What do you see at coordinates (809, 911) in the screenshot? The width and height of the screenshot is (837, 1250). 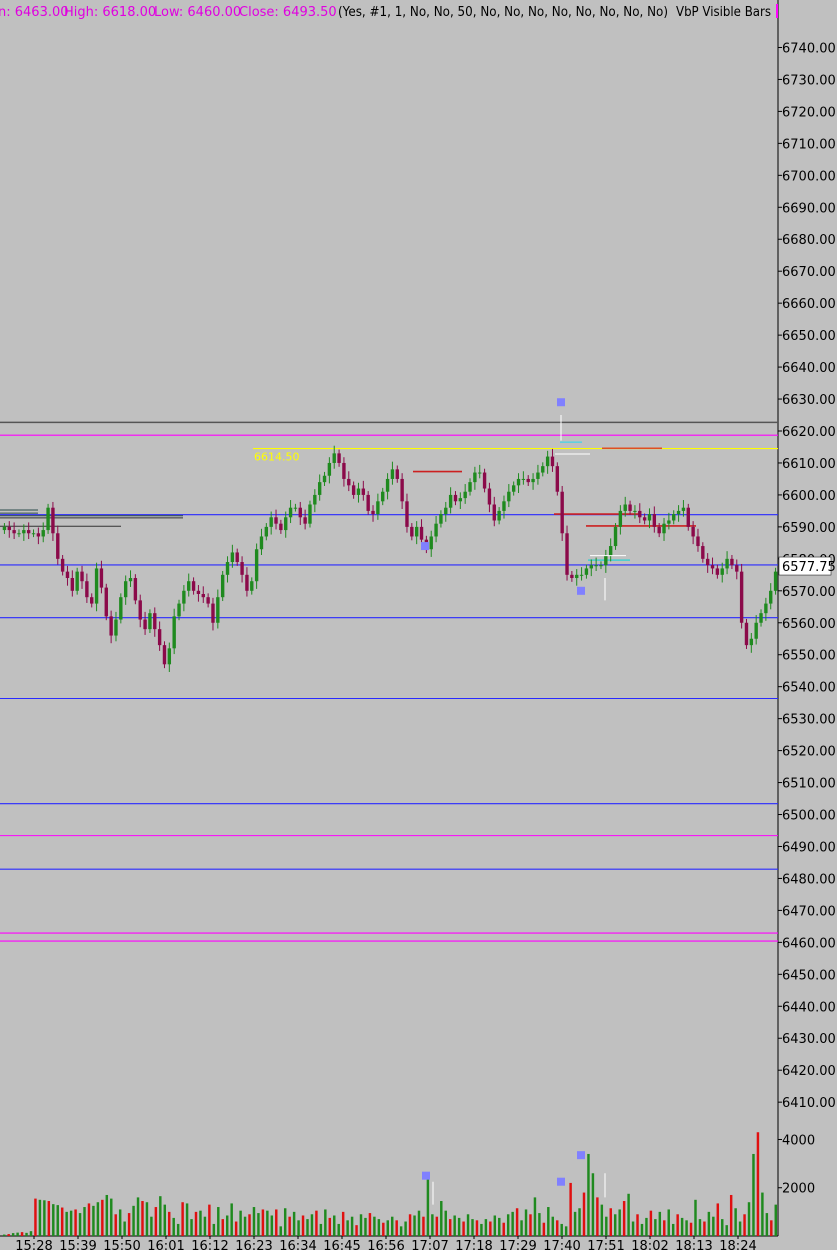 I see `price-tick-label: 6470.00` at bounding box center [809, 911].